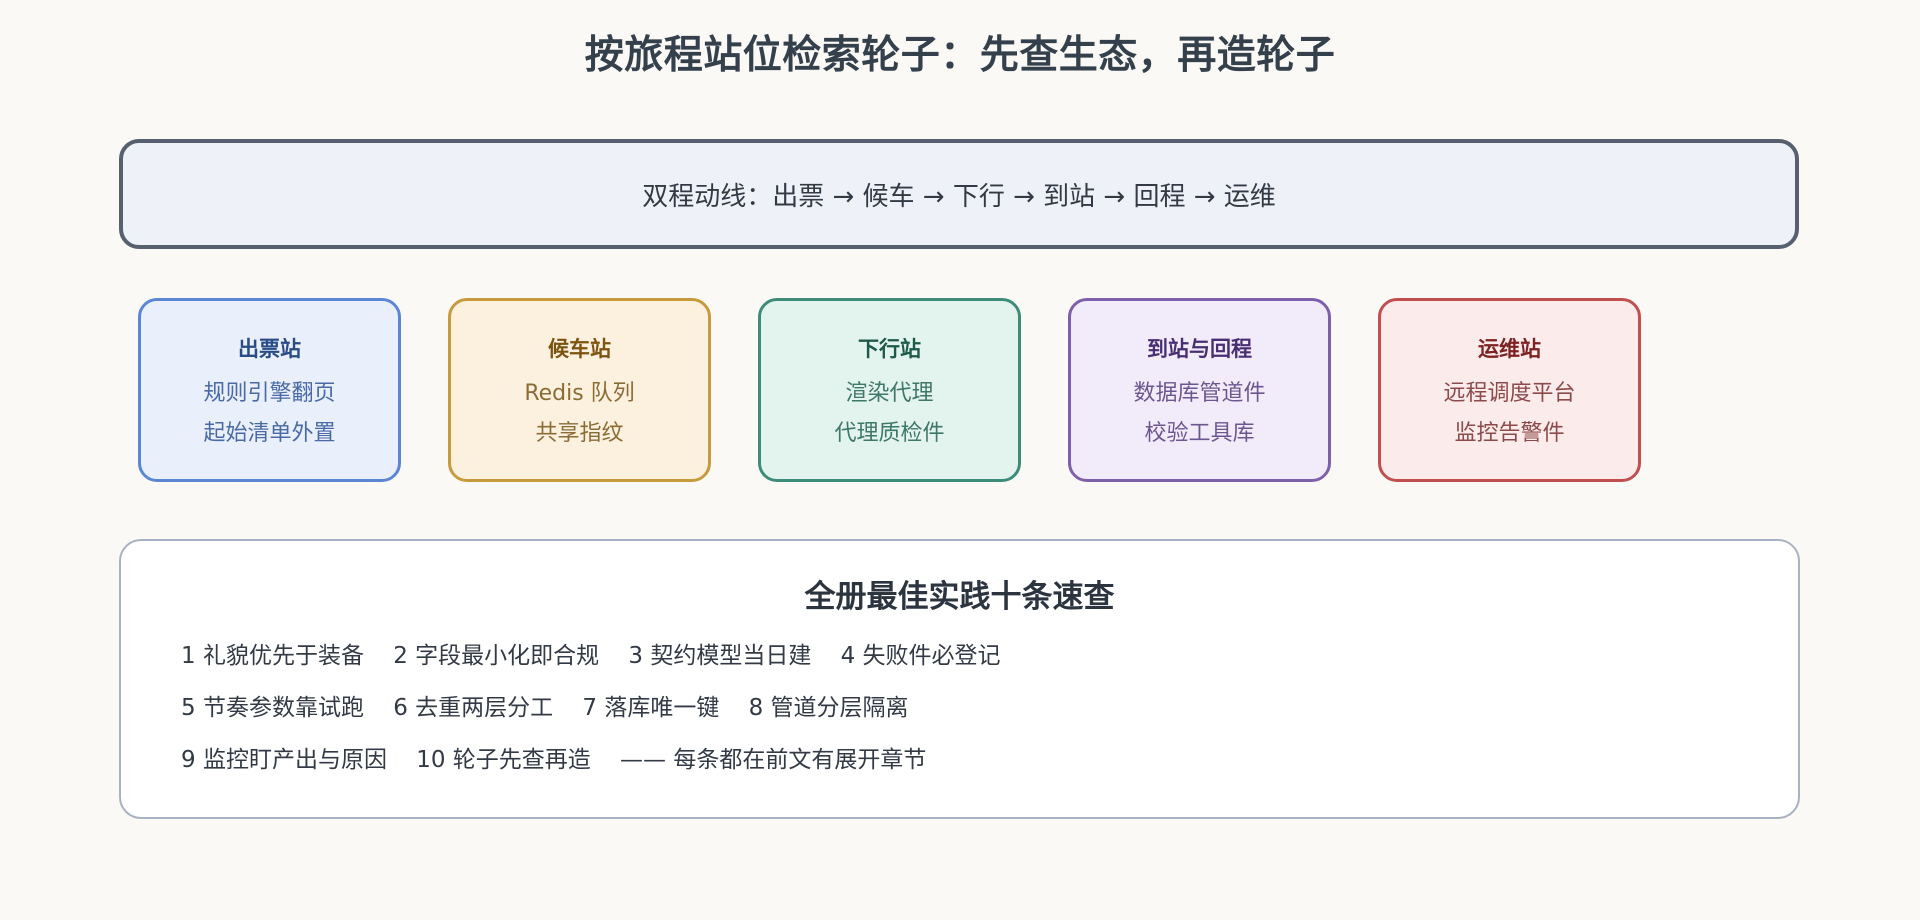 Image resolution: width=1920 pixels, height=920 pixels. I want to click on page-title: 按旅程站位检索轮子：先查生态，再造轮子, so click(960, 55).